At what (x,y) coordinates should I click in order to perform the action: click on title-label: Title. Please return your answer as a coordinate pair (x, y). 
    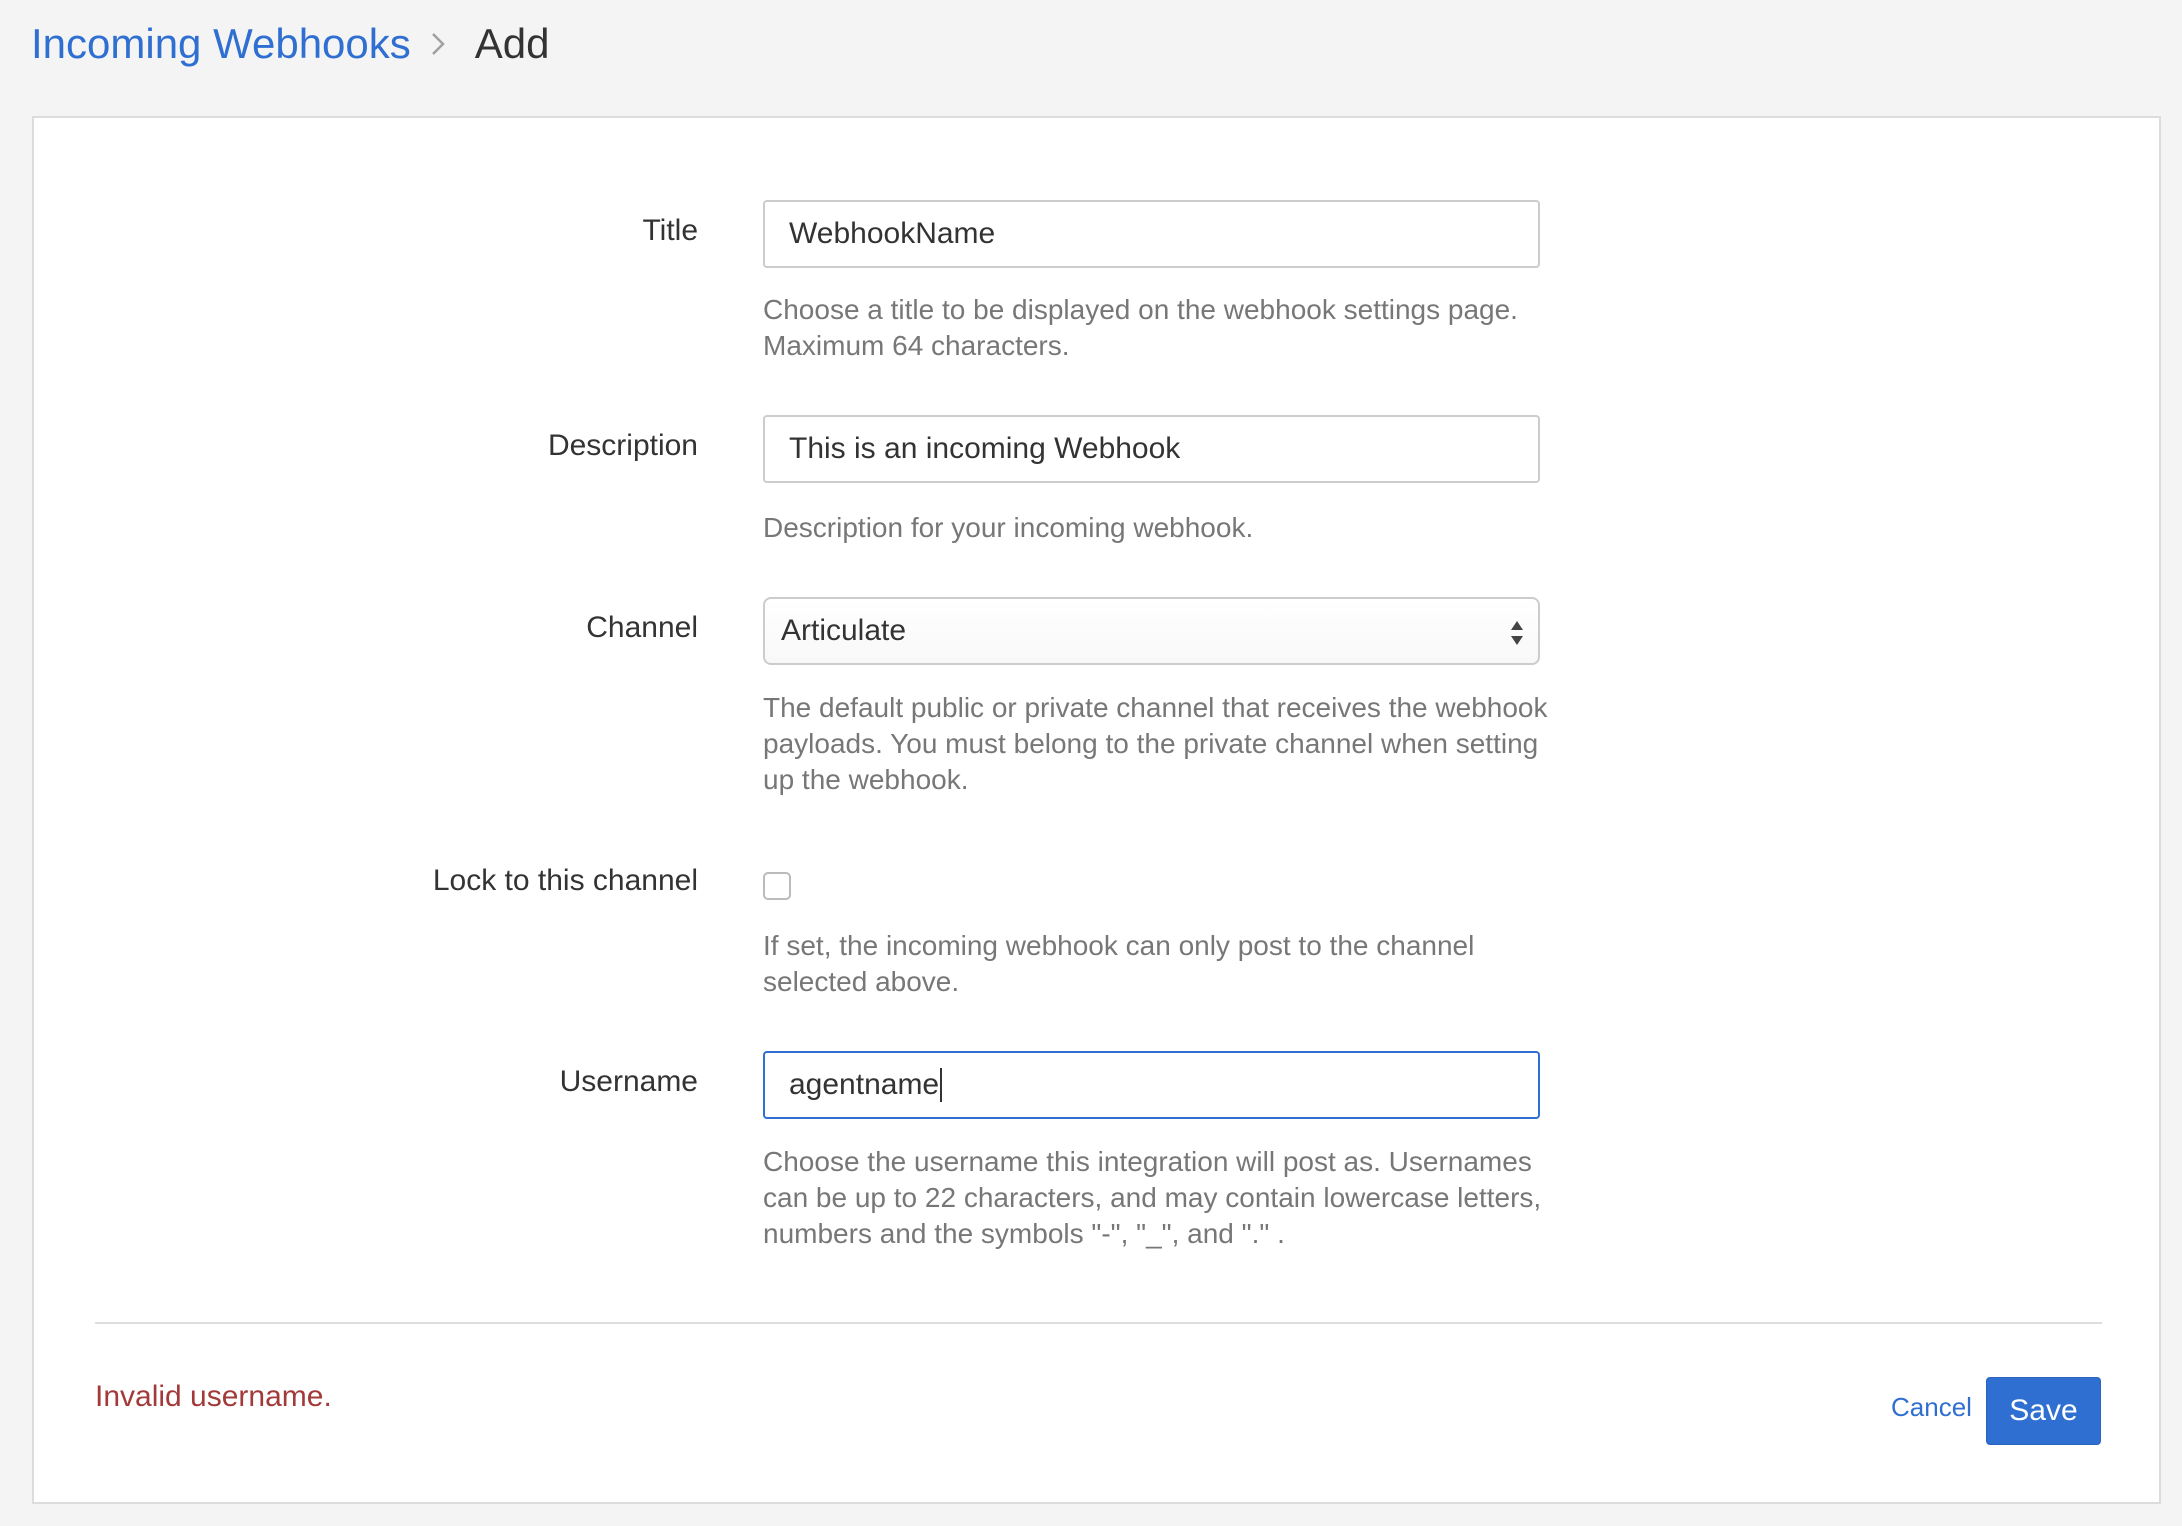
    Looking at the image, I should click on (670, 230).